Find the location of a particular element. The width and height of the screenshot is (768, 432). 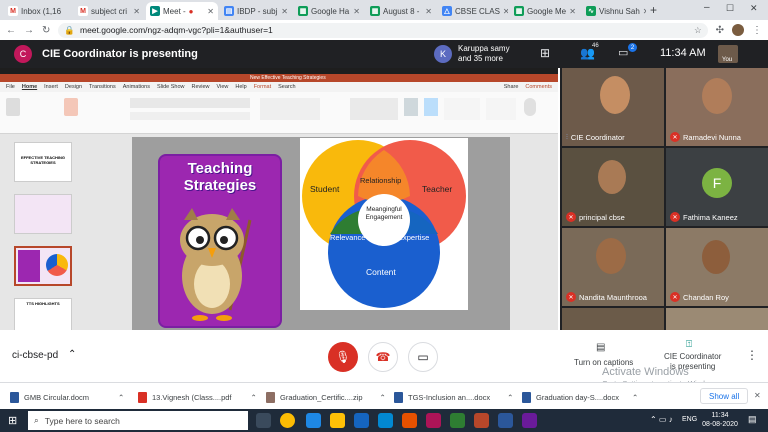

language-indicator: ENG is located at coordinates (689, 419).